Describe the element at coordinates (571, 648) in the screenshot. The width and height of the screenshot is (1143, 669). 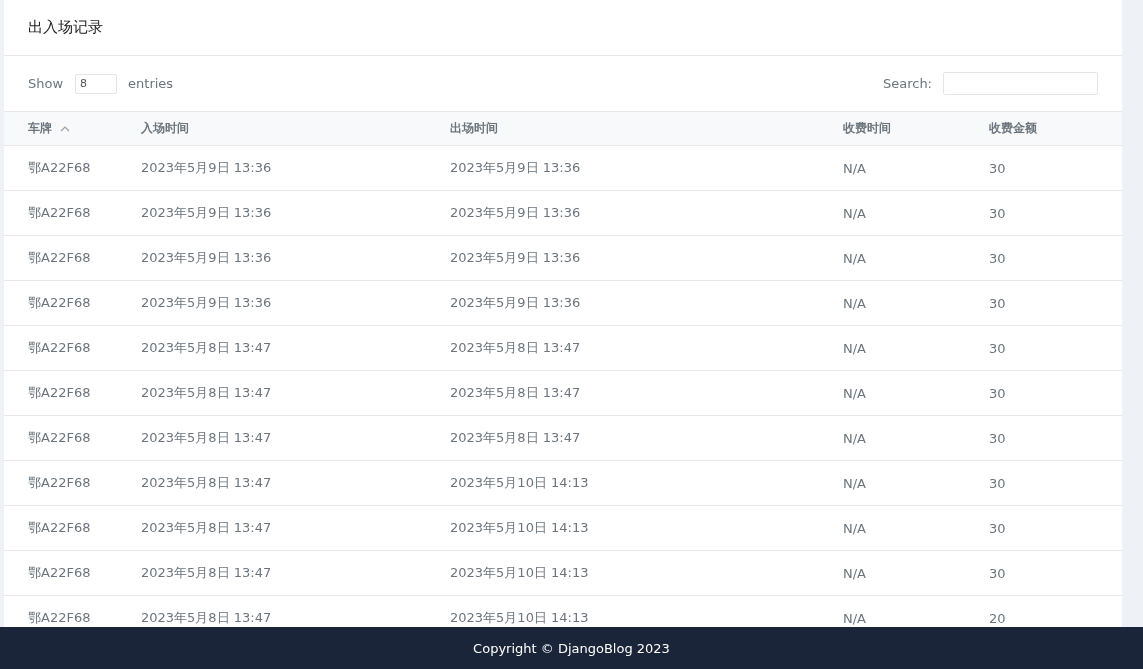
I see `copyright-text: Copyright © DjangoBlog 2023` at that location.